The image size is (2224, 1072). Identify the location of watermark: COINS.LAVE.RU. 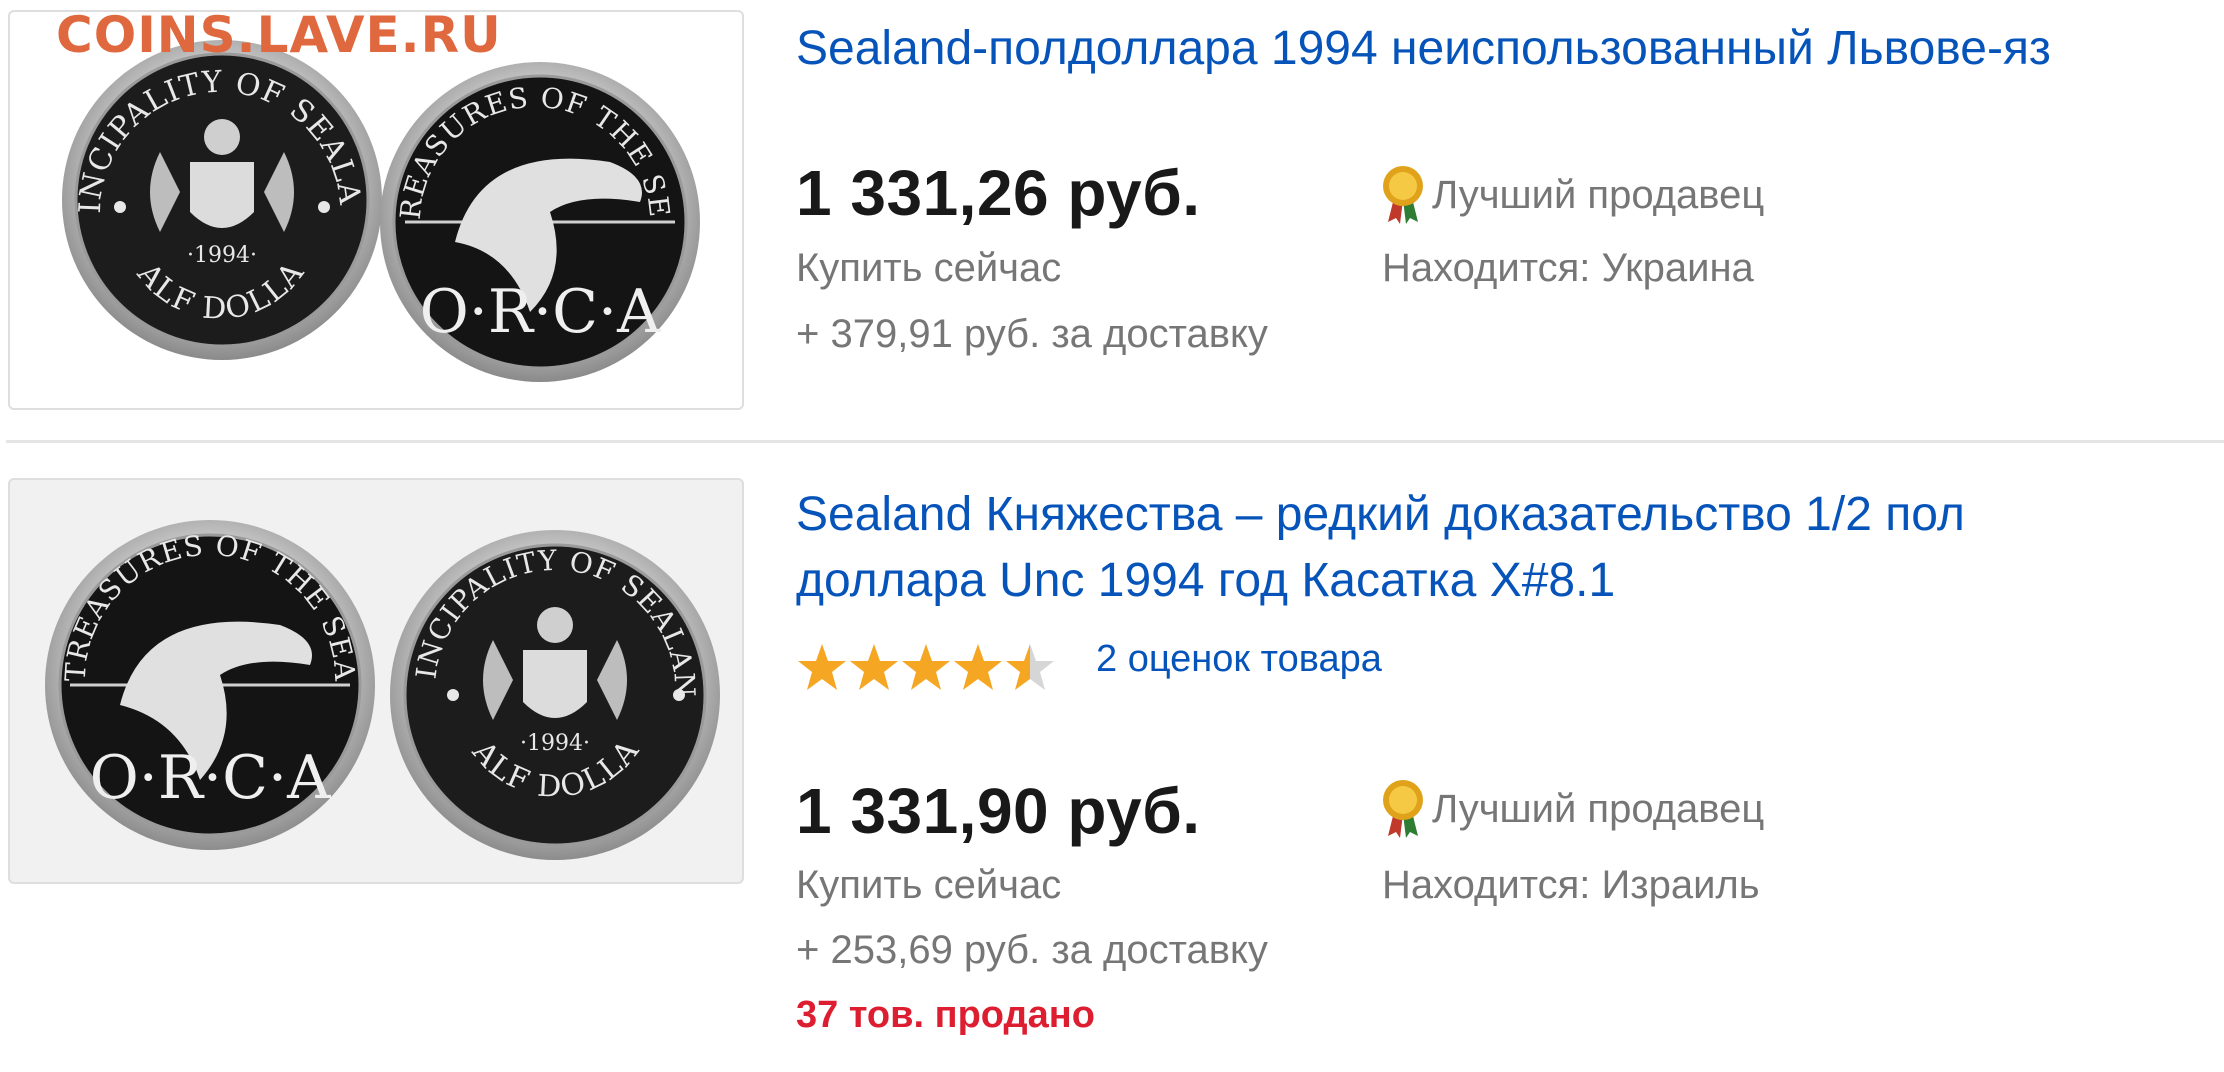
(279, 35).